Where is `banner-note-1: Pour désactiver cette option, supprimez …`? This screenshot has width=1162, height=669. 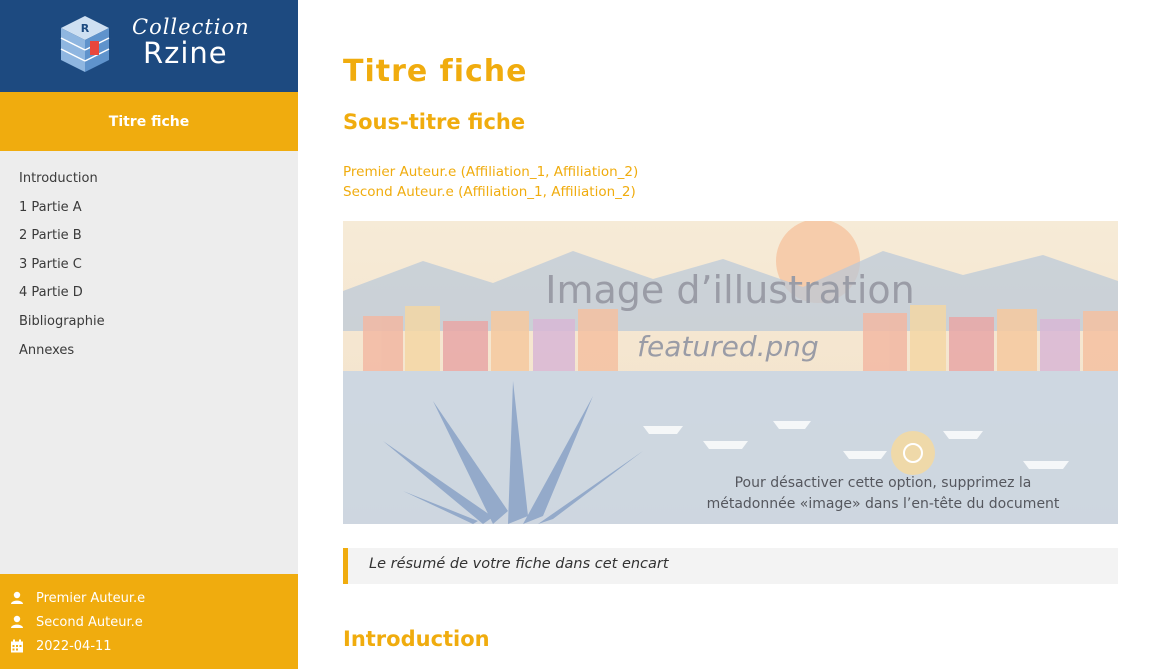
banner-note-1: Pour désactiver cette option, supprimez … is located at coordinates (883, 483).